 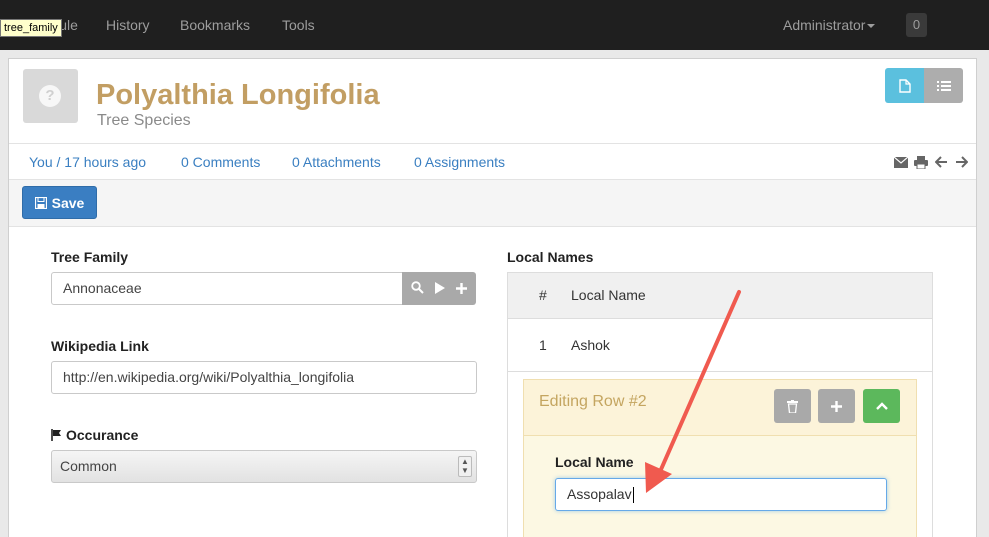 What do you see at coordinates (594, 462) in the screenshot?
I see `local-name-field-label: Local Name` at bounding box center [594, 462].